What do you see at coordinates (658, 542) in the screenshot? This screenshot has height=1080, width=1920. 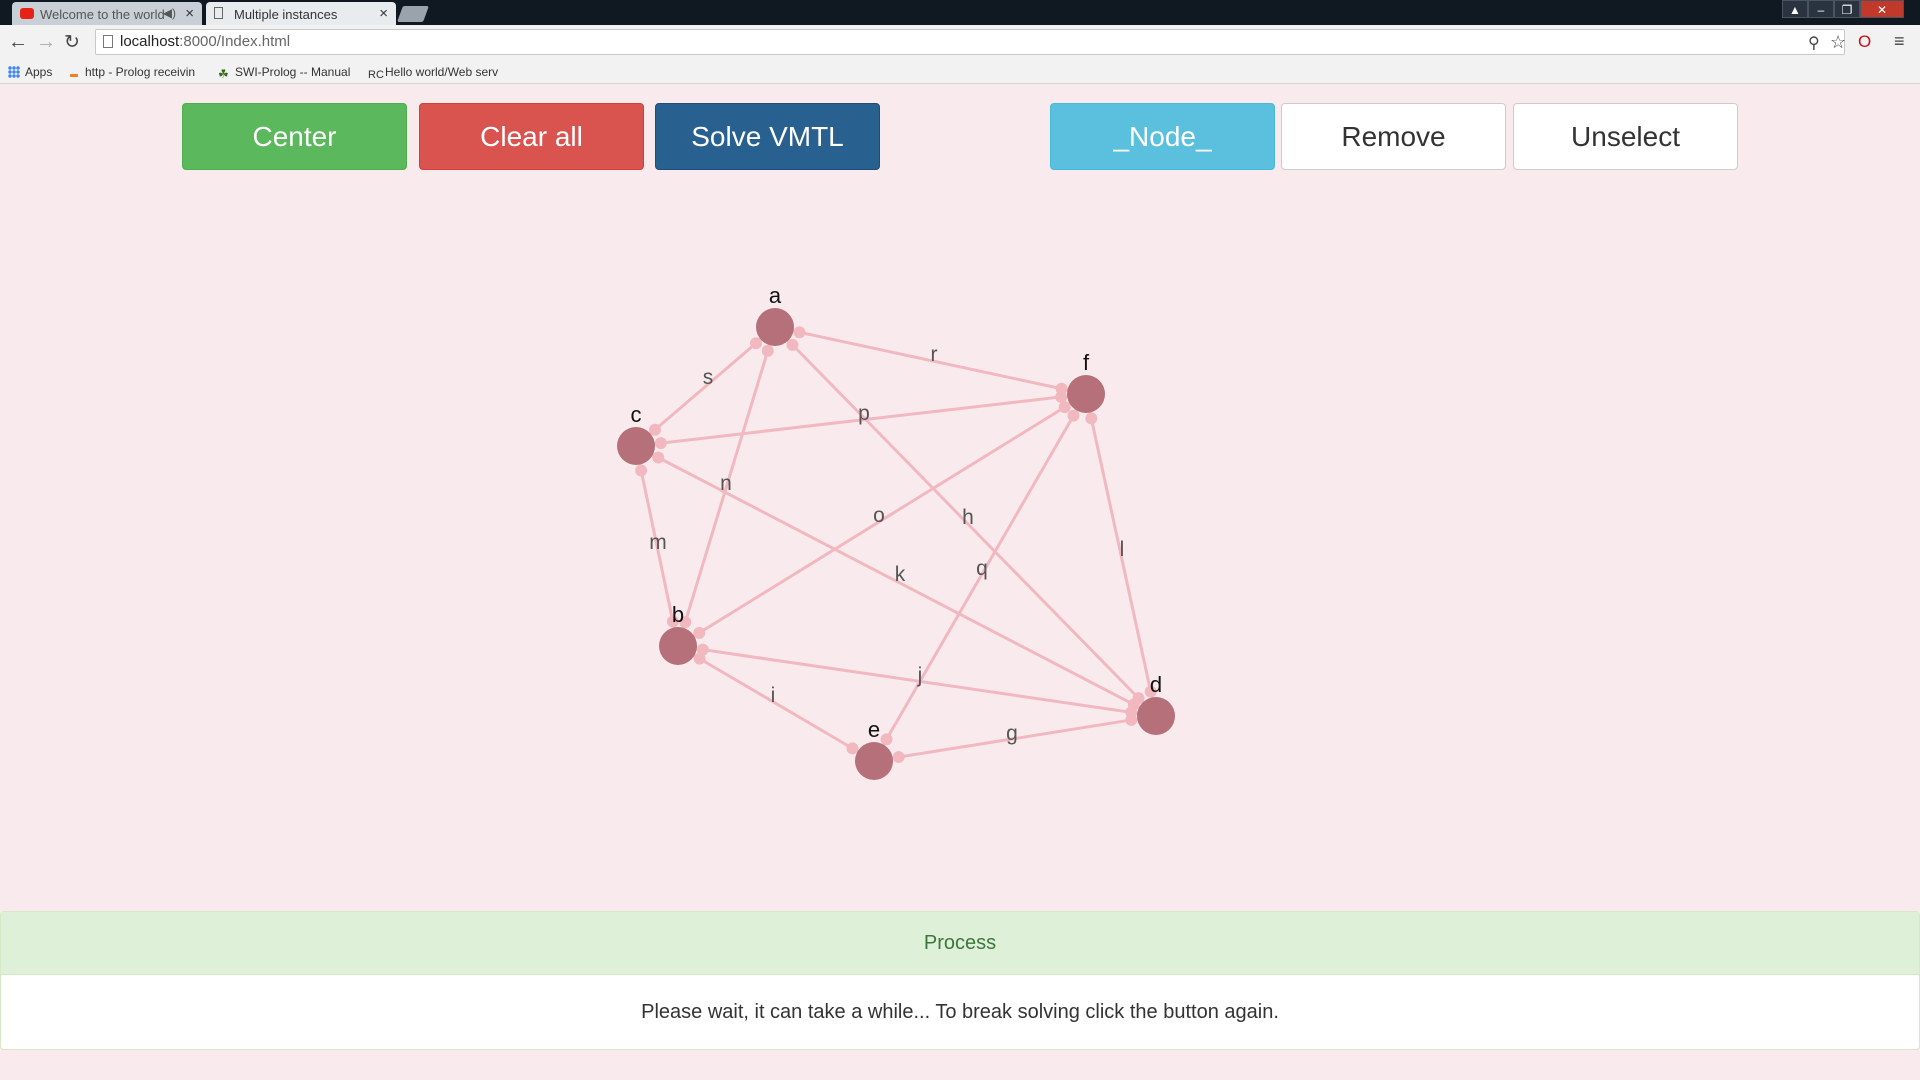 I see `edge-label: m` at bounding box center [658, 542].